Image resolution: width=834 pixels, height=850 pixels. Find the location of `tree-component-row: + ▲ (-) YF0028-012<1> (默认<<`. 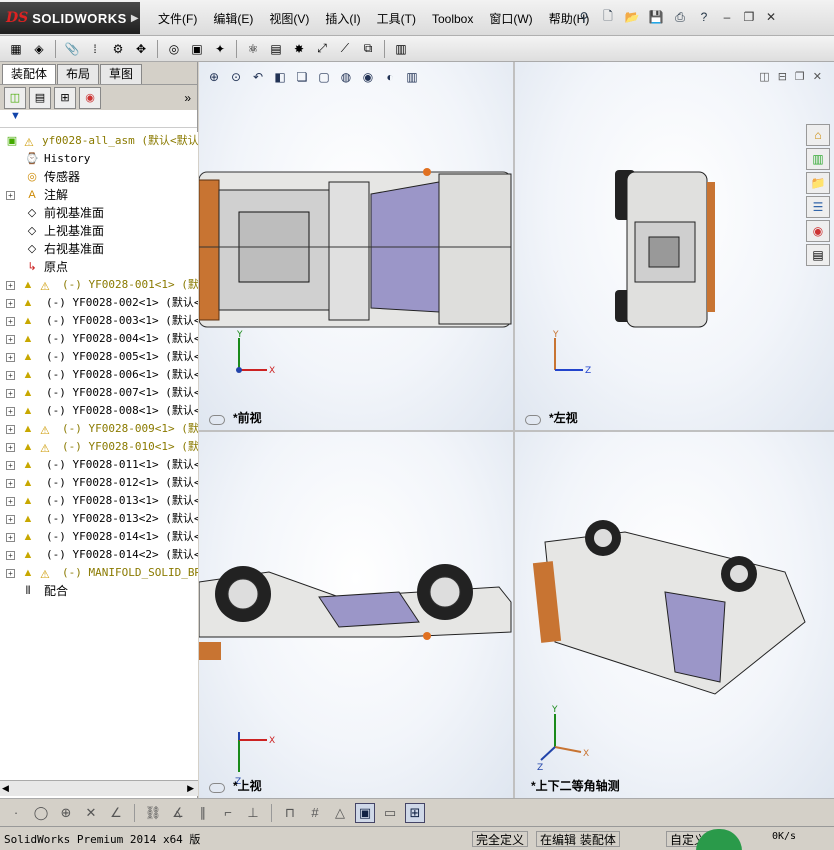

tree-component-row: + ▲ (-) YF0028-012<1> (默认<< is located at coordinates (99, 483).